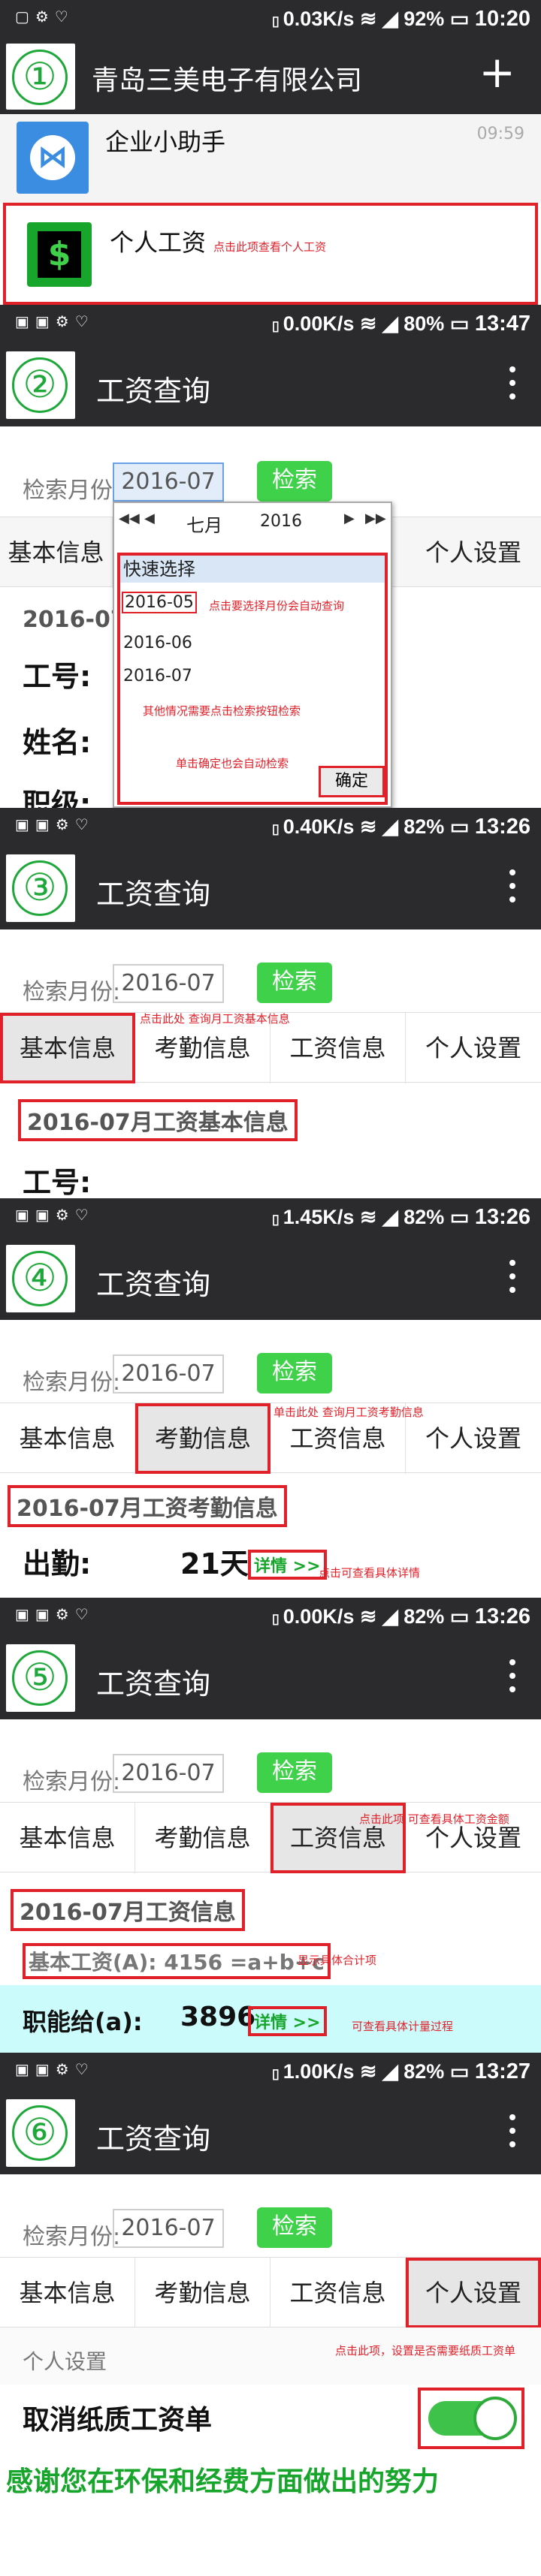  What do you see at coordinates (252, 569) in the screenshot?
I see `quick-select-header: 快速选择` at bounding box center [252, 569].